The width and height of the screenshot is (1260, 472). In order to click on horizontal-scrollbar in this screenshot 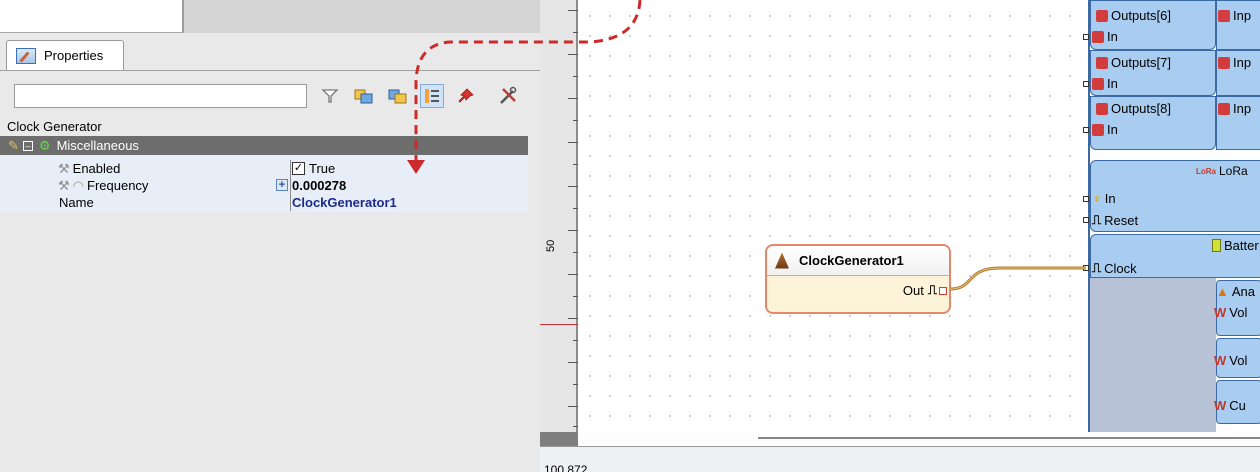, I will do `click(919, 439)`.